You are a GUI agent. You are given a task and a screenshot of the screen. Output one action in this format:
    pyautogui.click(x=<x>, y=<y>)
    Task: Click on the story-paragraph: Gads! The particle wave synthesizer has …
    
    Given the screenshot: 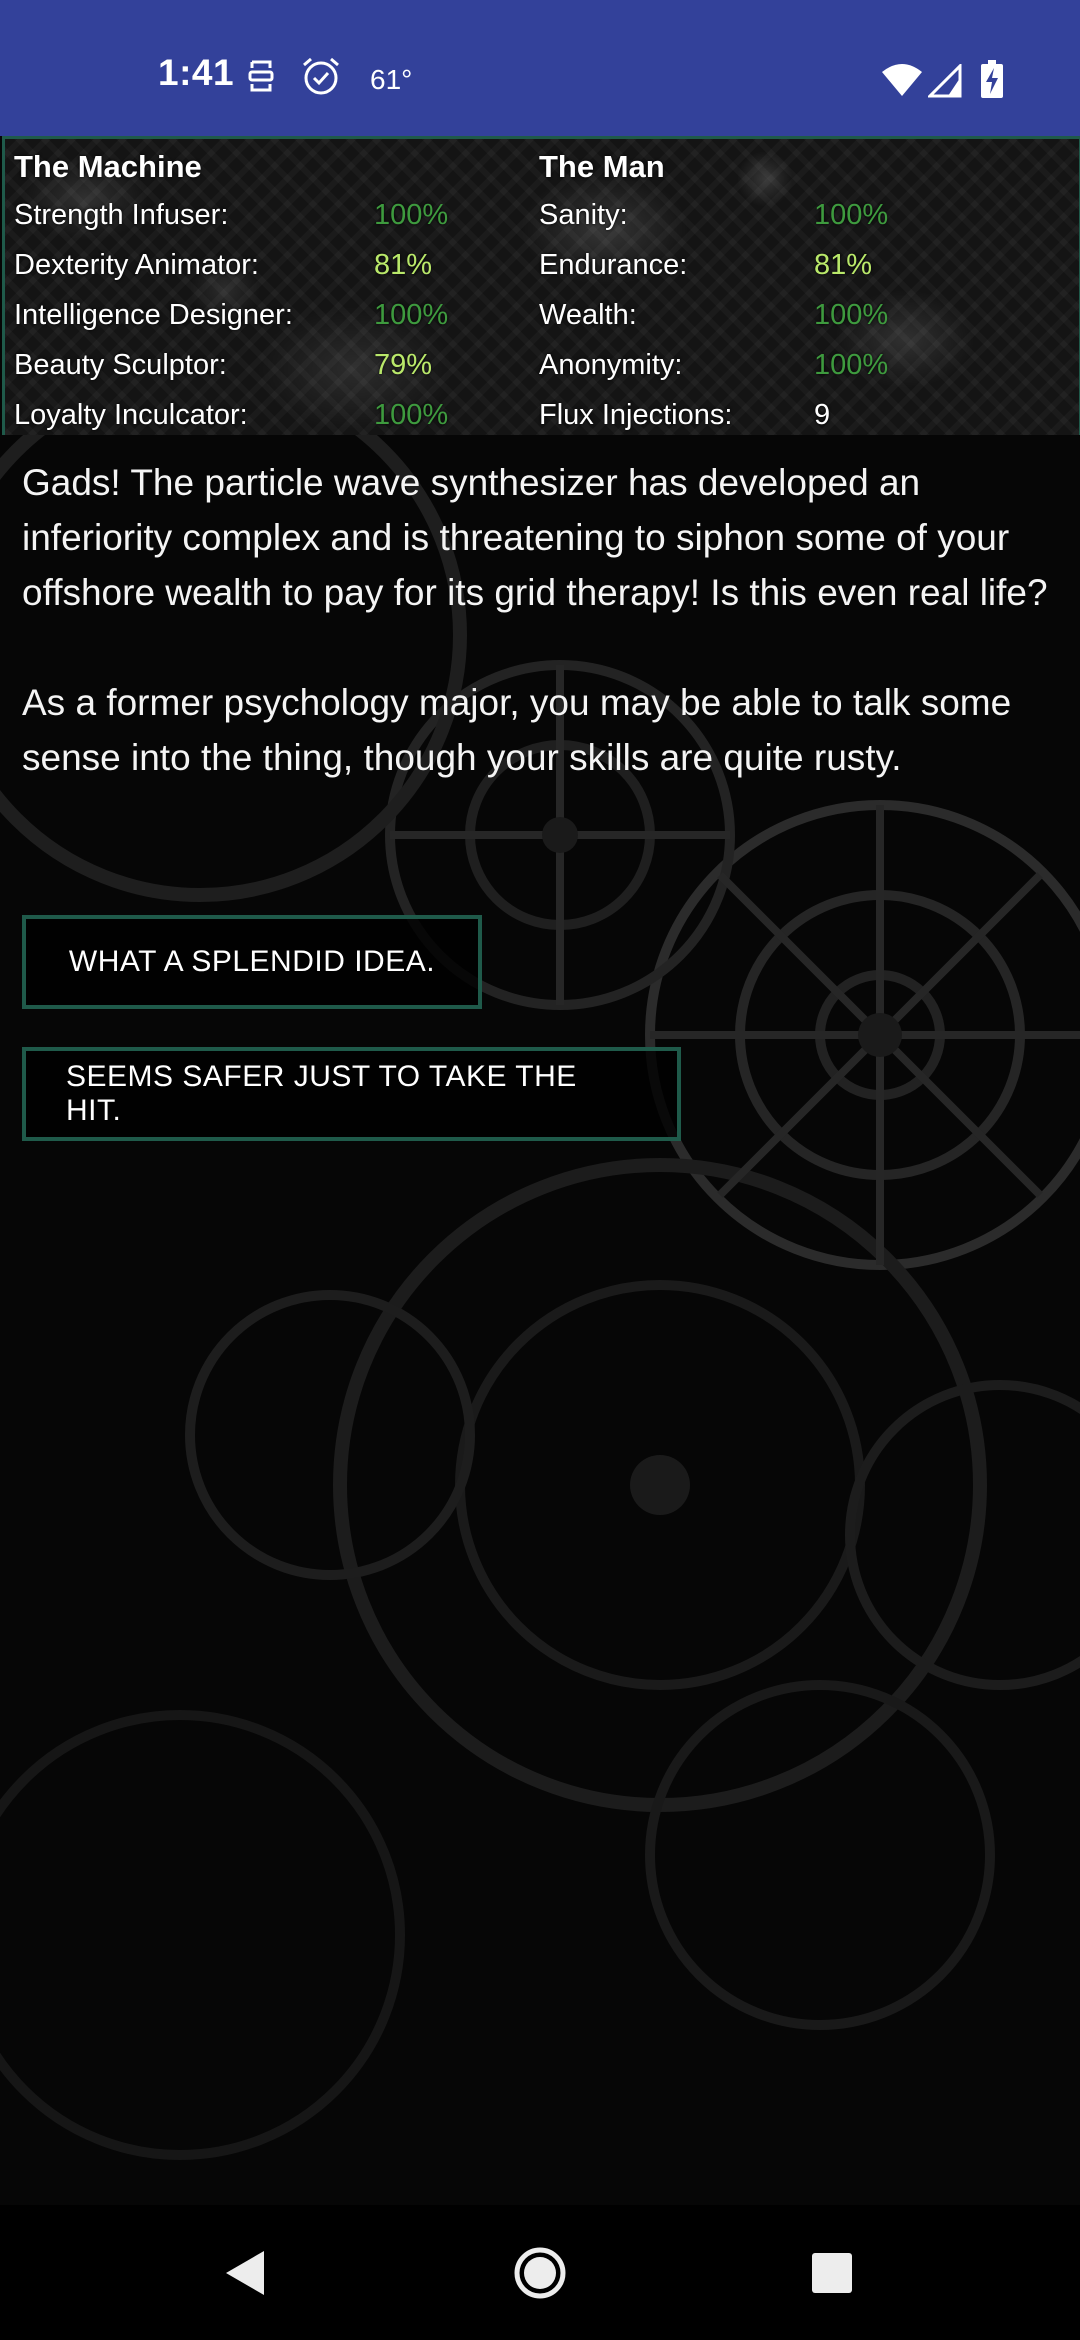 What is the action you would take?
    pyautogui.click(x=535, y=537)
    